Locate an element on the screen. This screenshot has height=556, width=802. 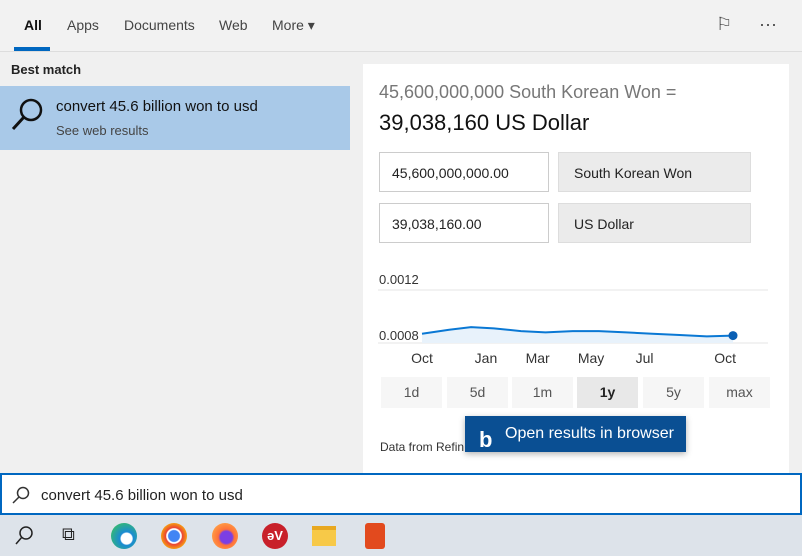
exchange-rate-chart: 0.0012 0.0008 Oct Jan Mar May Jul Oct is located at coordinates (573, 319).